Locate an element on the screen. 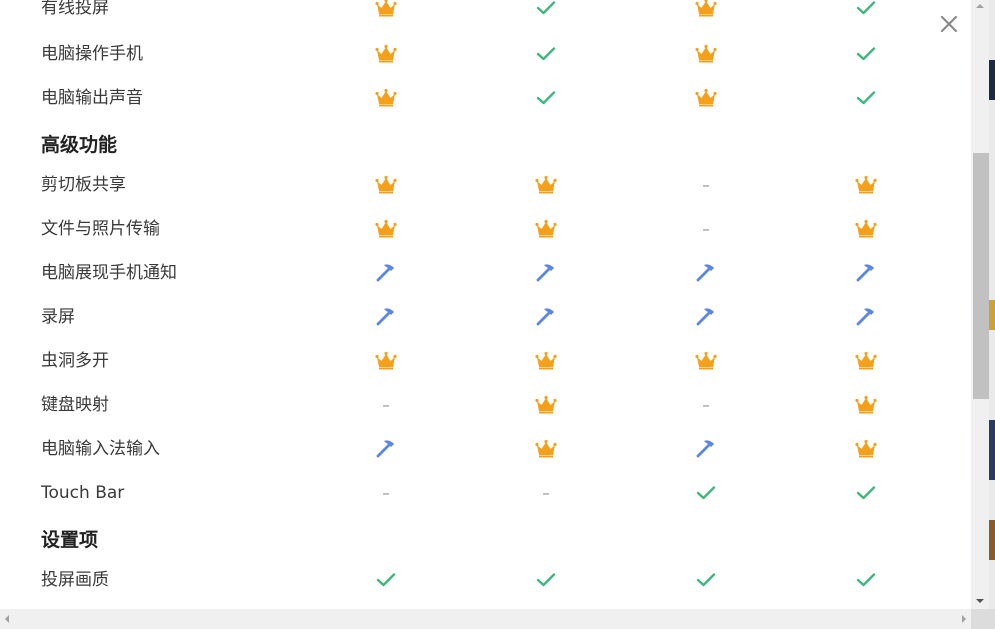 The height and width of the screenshot is (629, 995). table-row: 电脑输出声音 is located at coordinates (485, 98).